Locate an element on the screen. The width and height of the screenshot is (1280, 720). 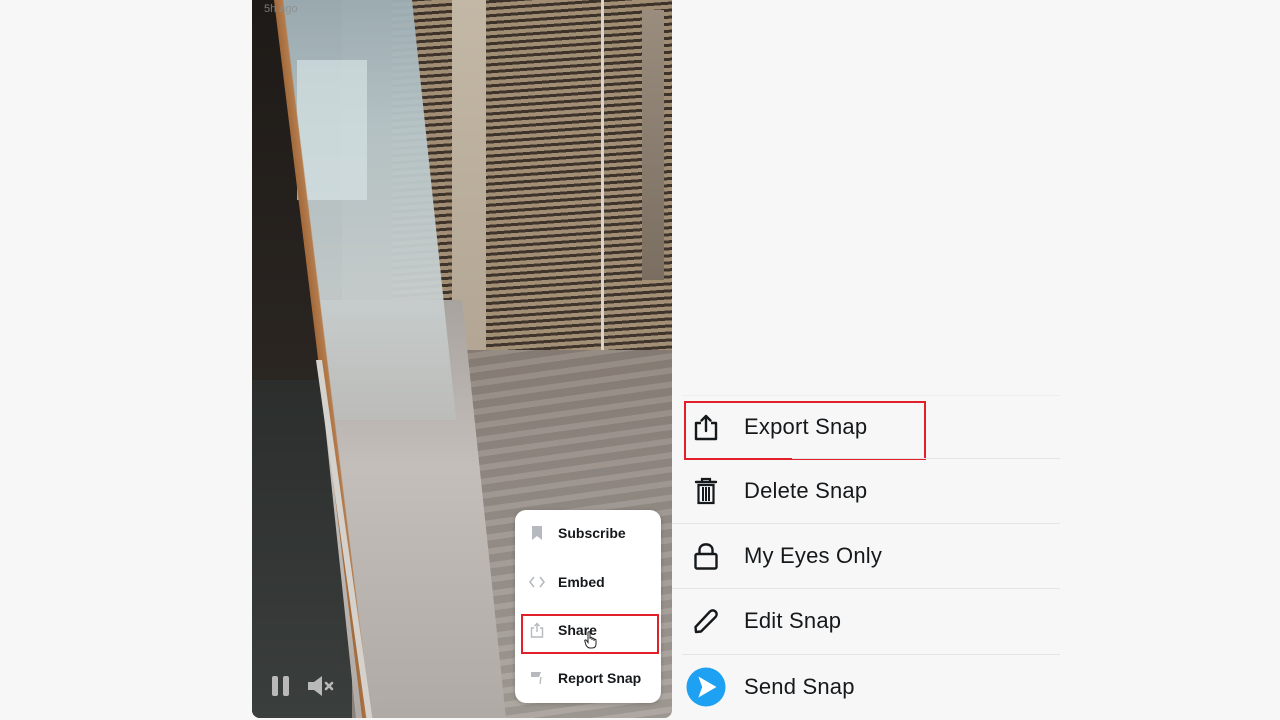
bookmark-icon is located at coordinates (537, 533).